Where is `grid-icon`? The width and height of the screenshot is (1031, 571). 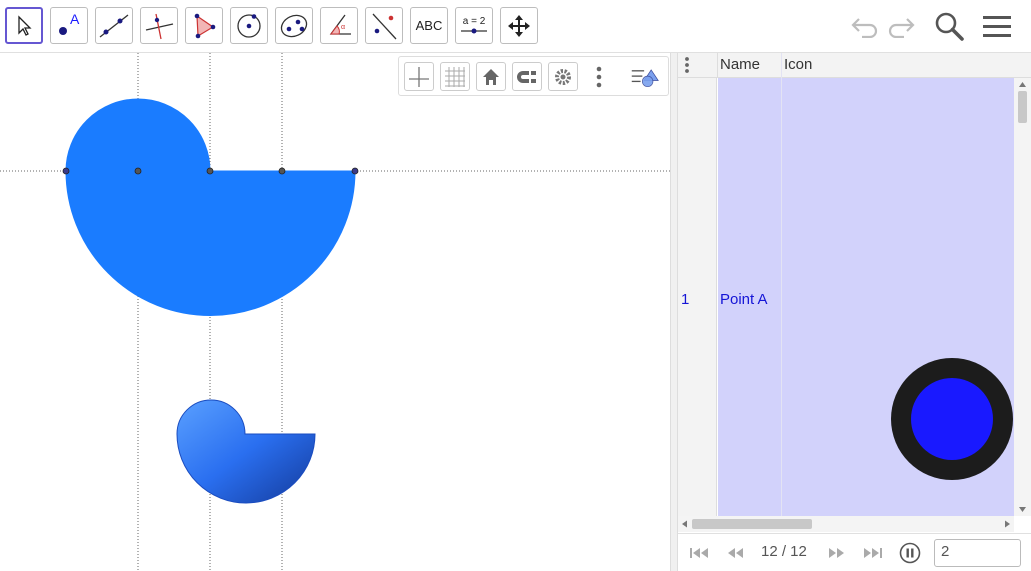
grid-icon is located at coordinates (455, 76).